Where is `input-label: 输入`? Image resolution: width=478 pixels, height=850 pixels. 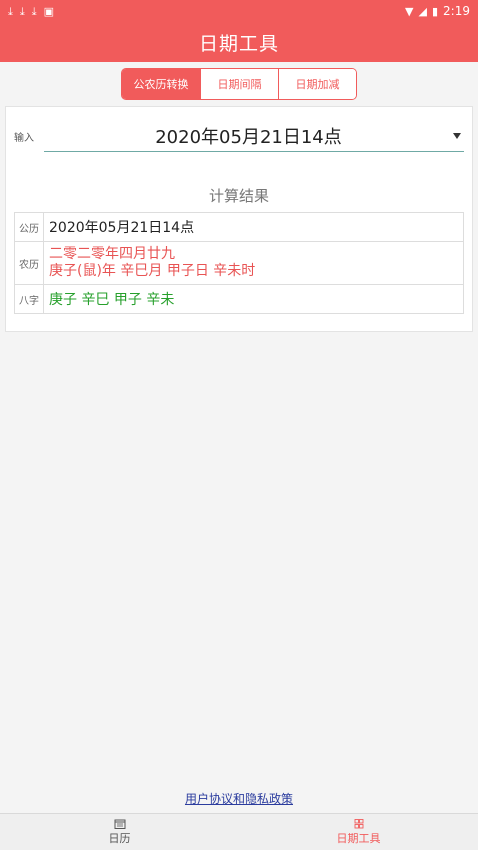 input-label: 输入 is located at coordinates (24, 138).